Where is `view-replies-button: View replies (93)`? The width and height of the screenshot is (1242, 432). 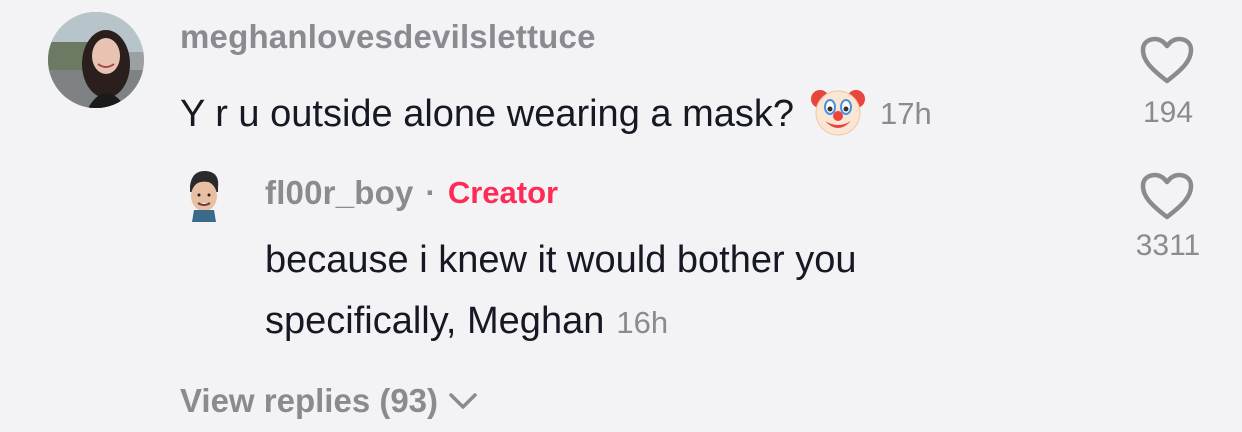
view-replies-button: View replies (93) is located at coordinates (329, 401).